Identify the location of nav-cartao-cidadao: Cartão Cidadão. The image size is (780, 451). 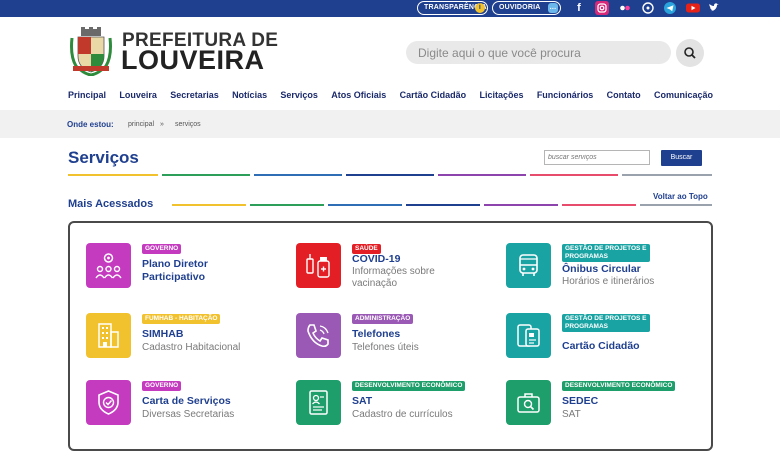
(433, 96).